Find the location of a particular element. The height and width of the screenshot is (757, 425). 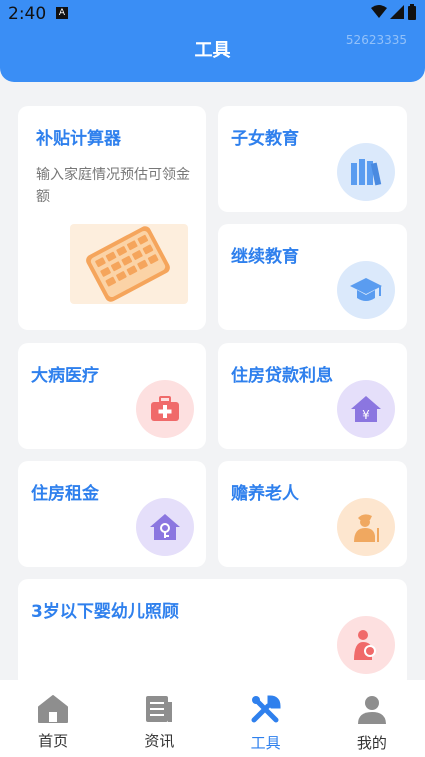

elderly-person-icon is located at coordinates (366, 527).